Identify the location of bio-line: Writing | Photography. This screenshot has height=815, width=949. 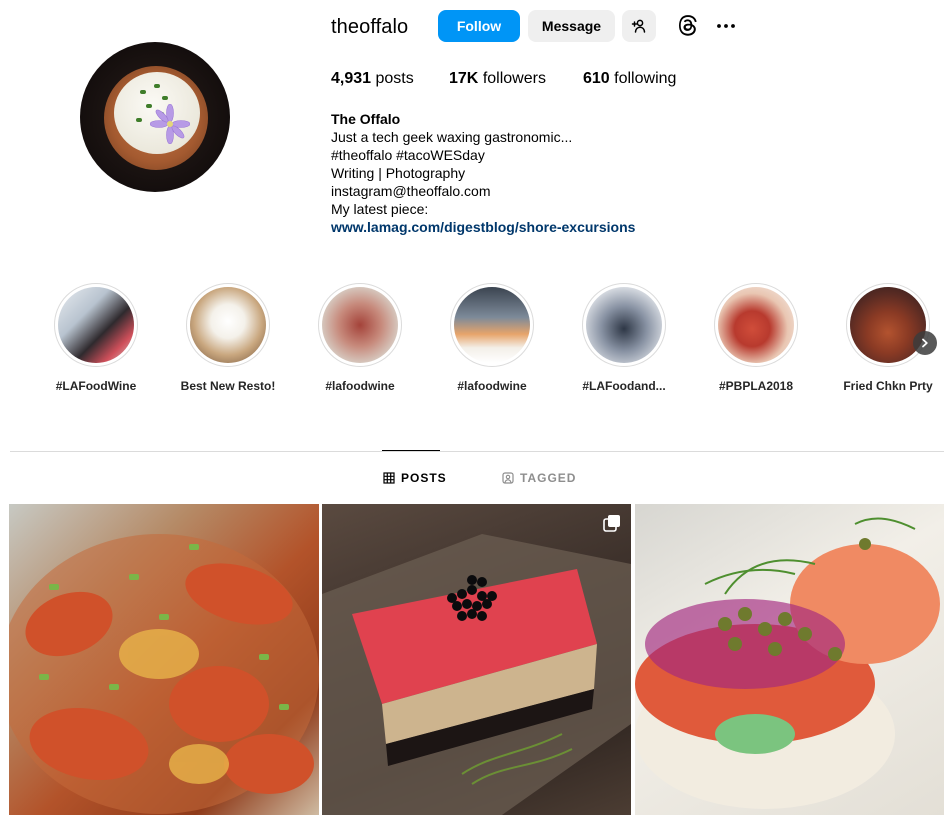
(398, 173).